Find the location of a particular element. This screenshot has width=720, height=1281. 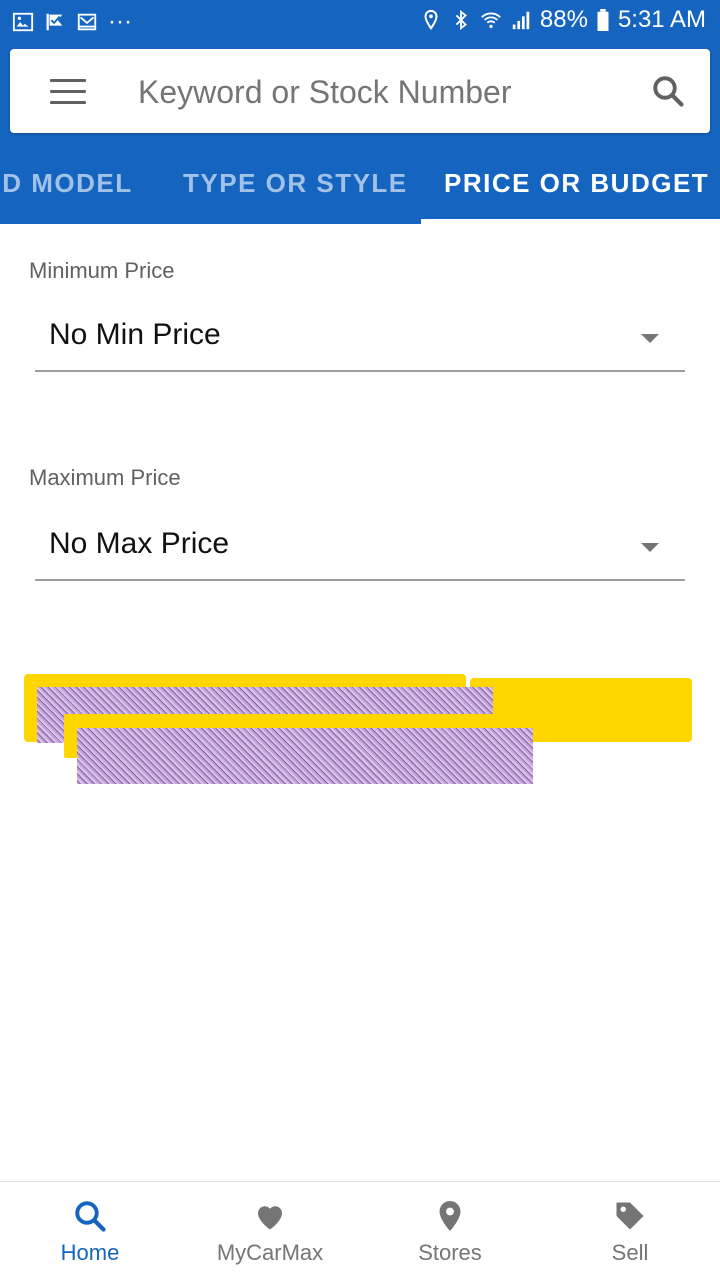

nav-home: Home is located at coordinates (90, 1231).